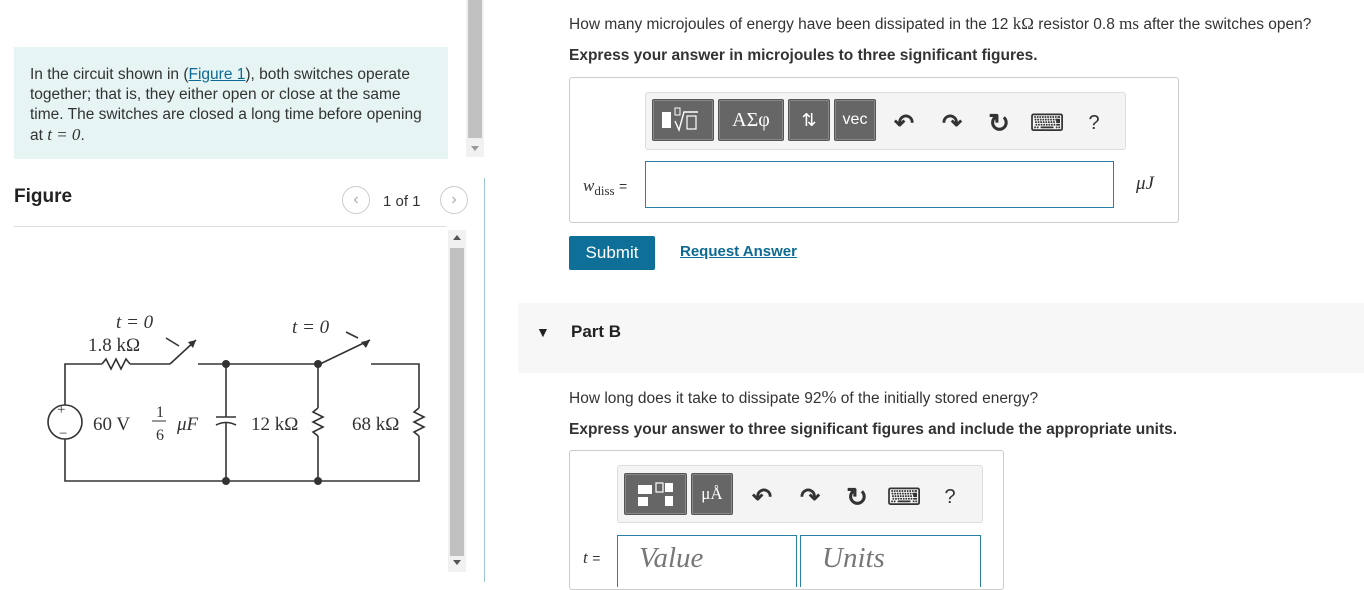 Image resolution: width=1364 pixels, height=590 pixels. I want to click on part-b-math-toolbar: μÅ ↶ ↷ ↻ ⌨ ?, so click(800, 494).